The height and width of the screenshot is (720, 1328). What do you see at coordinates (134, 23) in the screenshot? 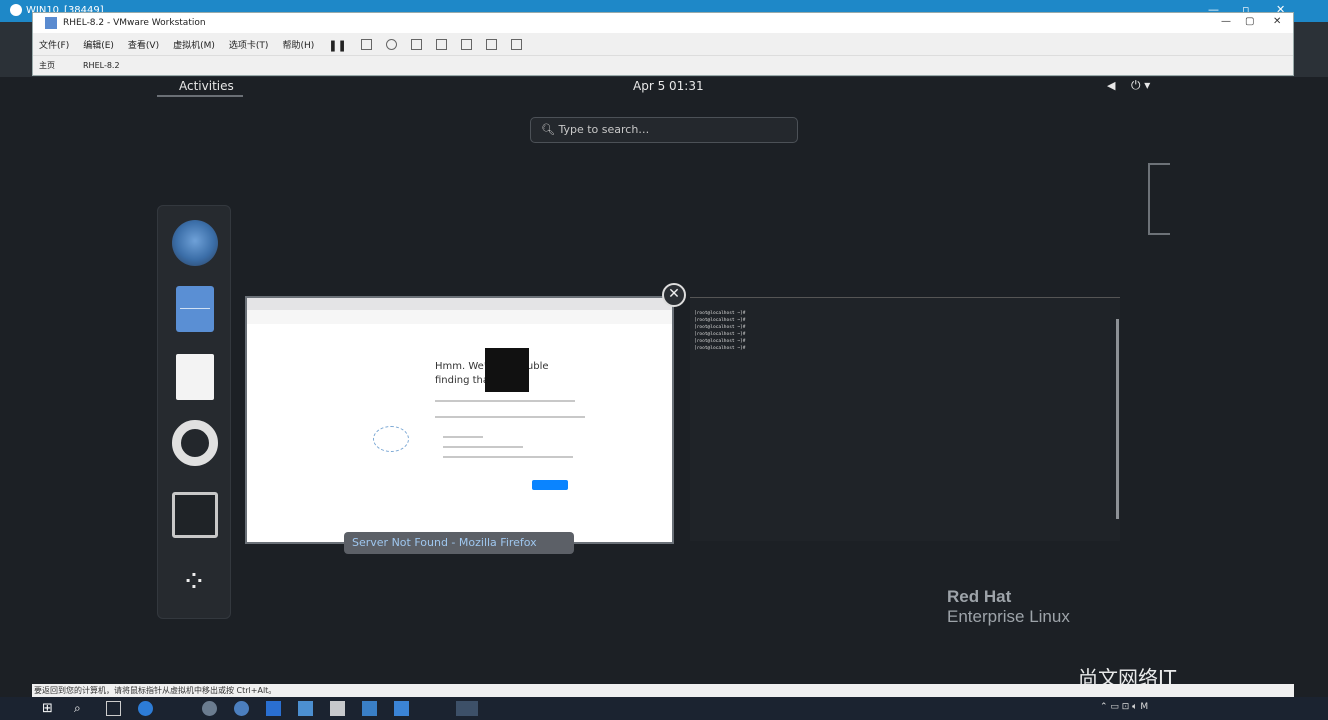
I see `vmware-window-title: RHEL-8.2 - VMware Workstation` at bounding box center [134, 23].